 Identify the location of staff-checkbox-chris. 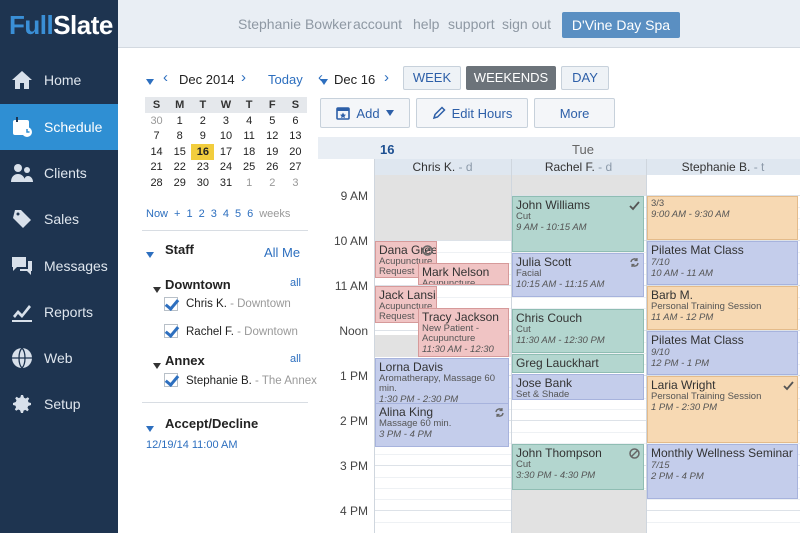
(171, 304).